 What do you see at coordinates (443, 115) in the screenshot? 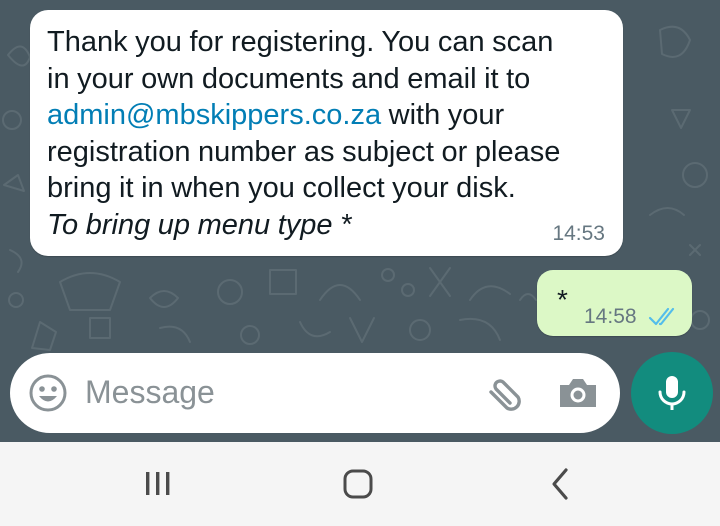
I see `message-text-fragment: with your` at bounding box center [443, 115].